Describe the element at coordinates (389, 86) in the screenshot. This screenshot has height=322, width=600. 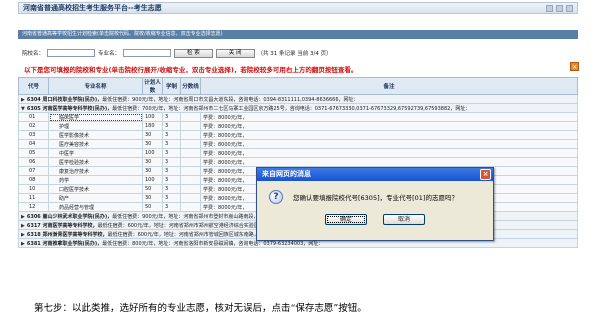
I see `col-remark: 备注` at that location.